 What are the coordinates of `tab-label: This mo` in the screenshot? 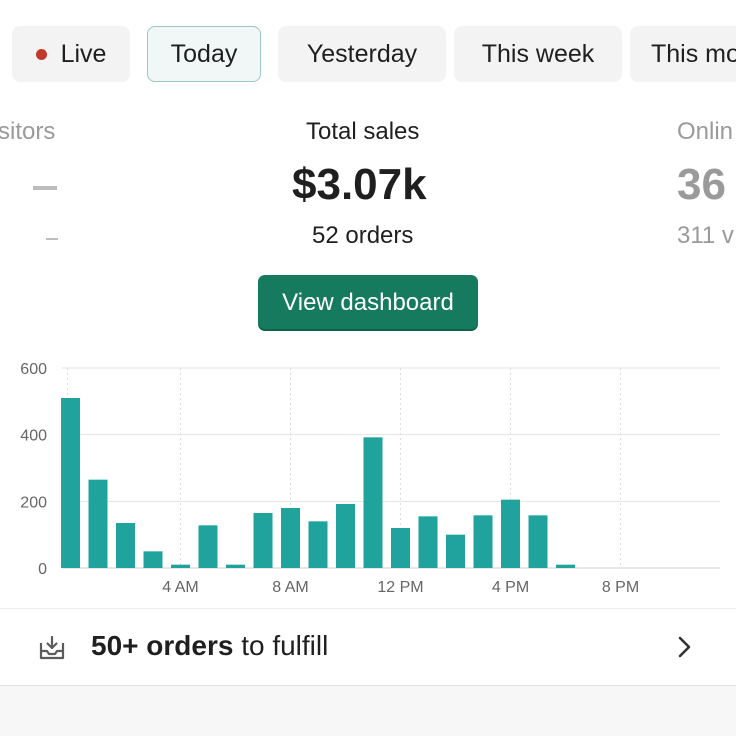 It's located at (693, 53).